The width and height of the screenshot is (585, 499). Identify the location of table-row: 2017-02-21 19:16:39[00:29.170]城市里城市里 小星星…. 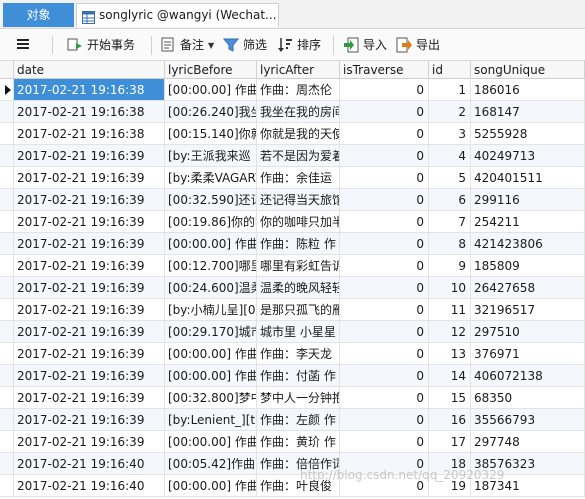
(292, 332).